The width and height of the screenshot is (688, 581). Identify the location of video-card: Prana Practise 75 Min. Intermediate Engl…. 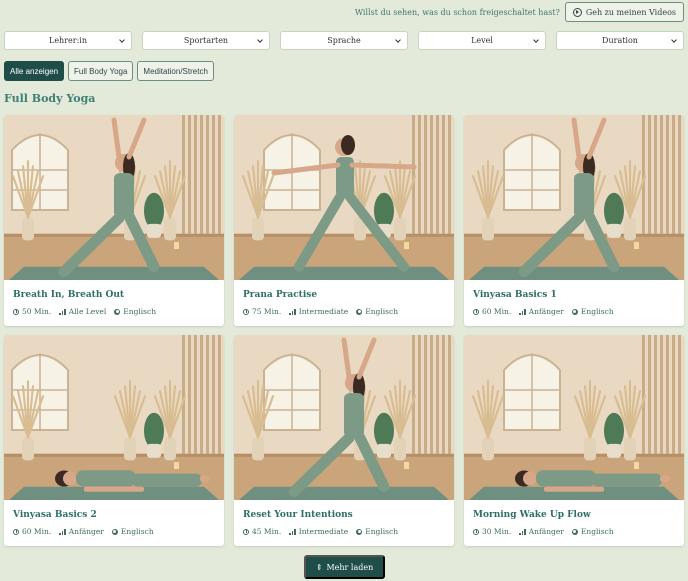
(344, 220).